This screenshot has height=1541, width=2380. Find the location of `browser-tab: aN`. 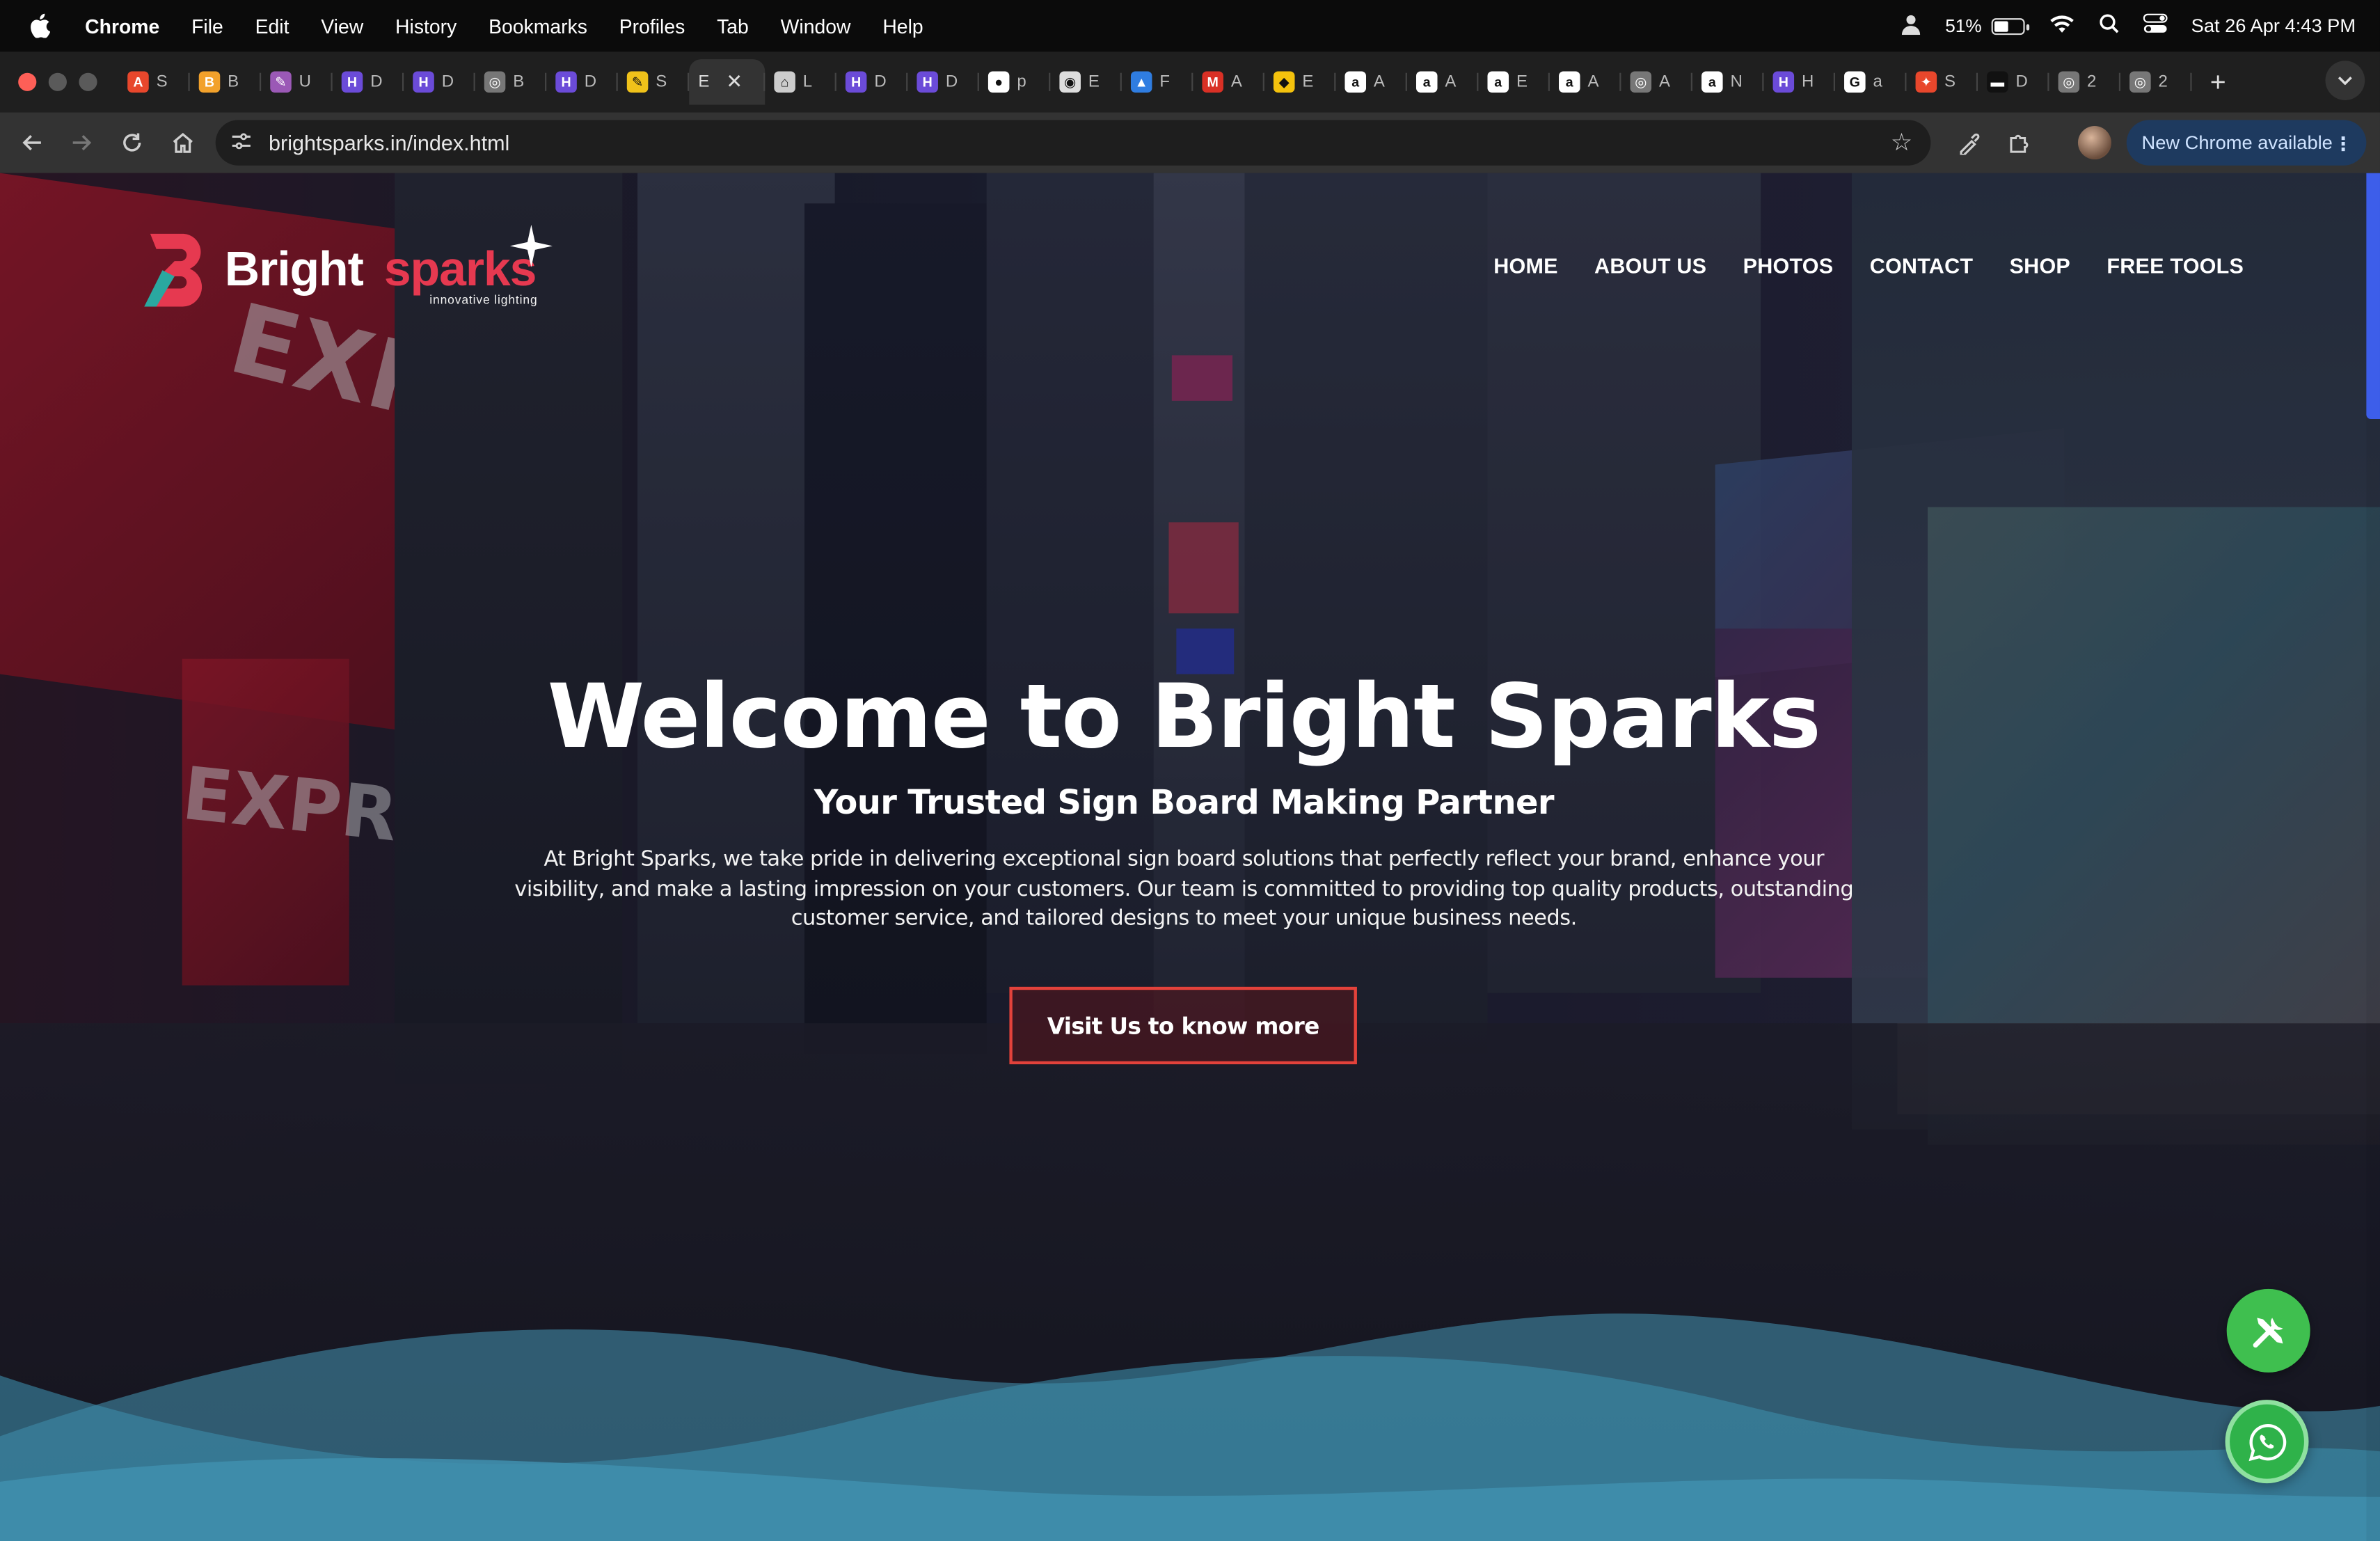

browser-tab: aN is located at coordinates (1728, 81).